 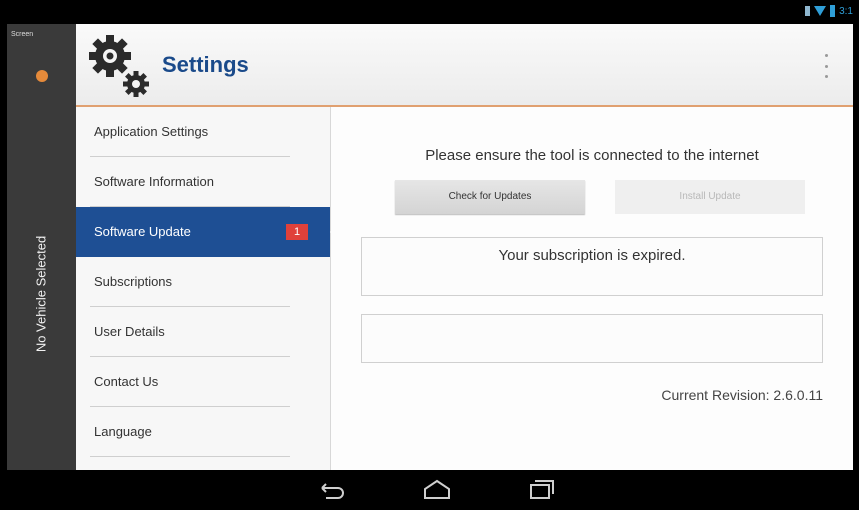 I want to click on status-dot-icon, so click(x=42, y=76).